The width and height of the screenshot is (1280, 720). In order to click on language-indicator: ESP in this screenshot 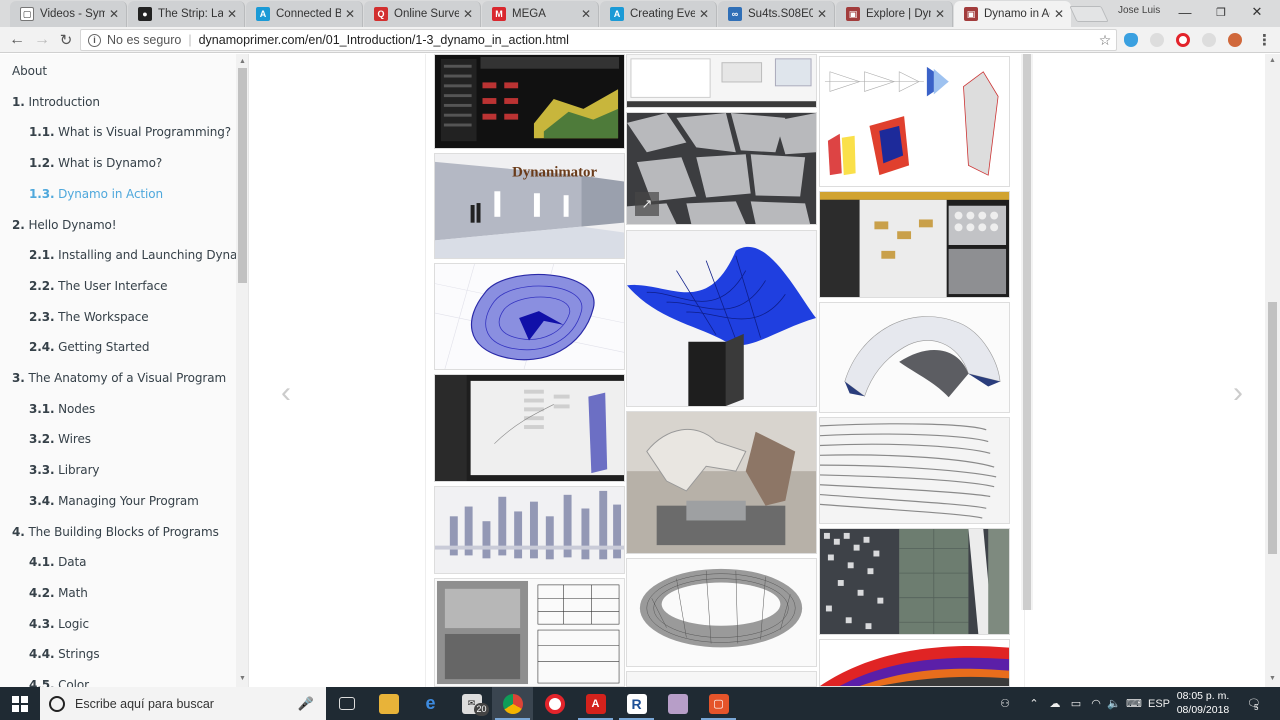, I will do `click(1159, 703)`.